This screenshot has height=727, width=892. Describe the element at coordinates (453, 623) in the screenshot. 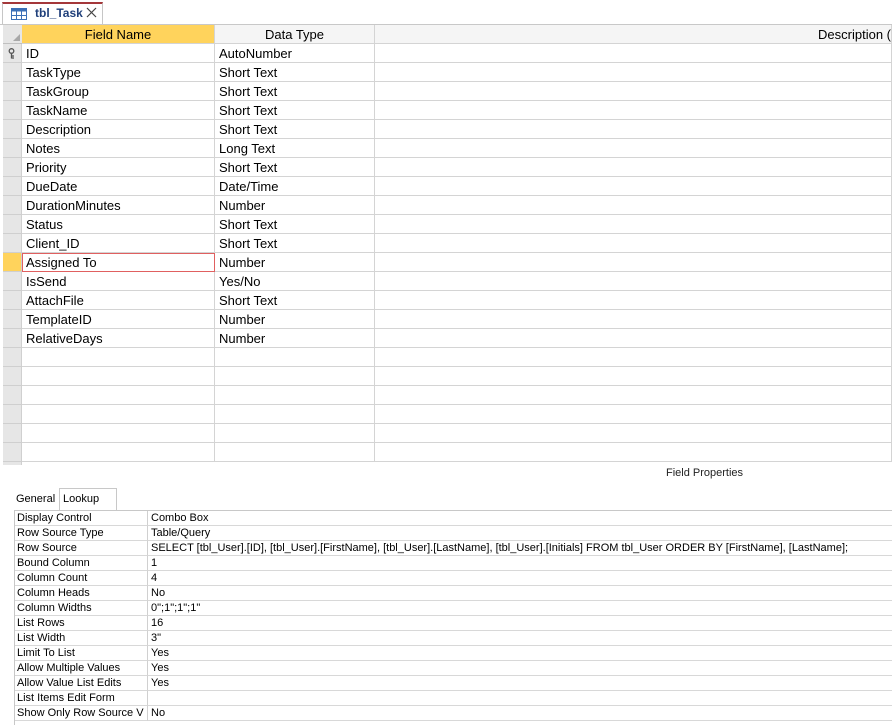

I see `property-row: List Rows 16` at that location.